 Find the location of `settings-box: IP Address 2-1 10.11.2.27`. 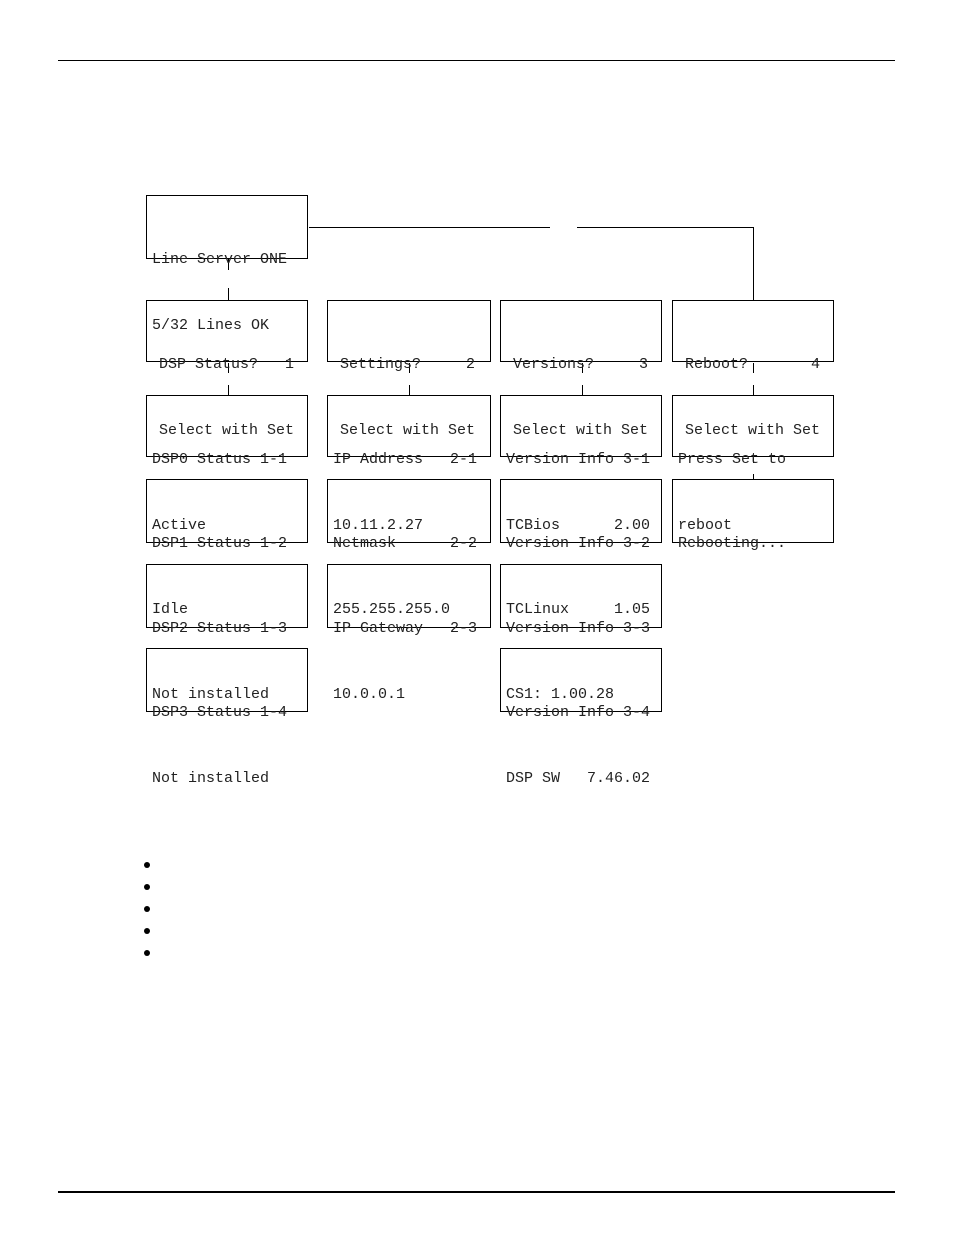

settings-box: IP Address 2-1 10.11.2.27 is located at coordinates (409, 464).